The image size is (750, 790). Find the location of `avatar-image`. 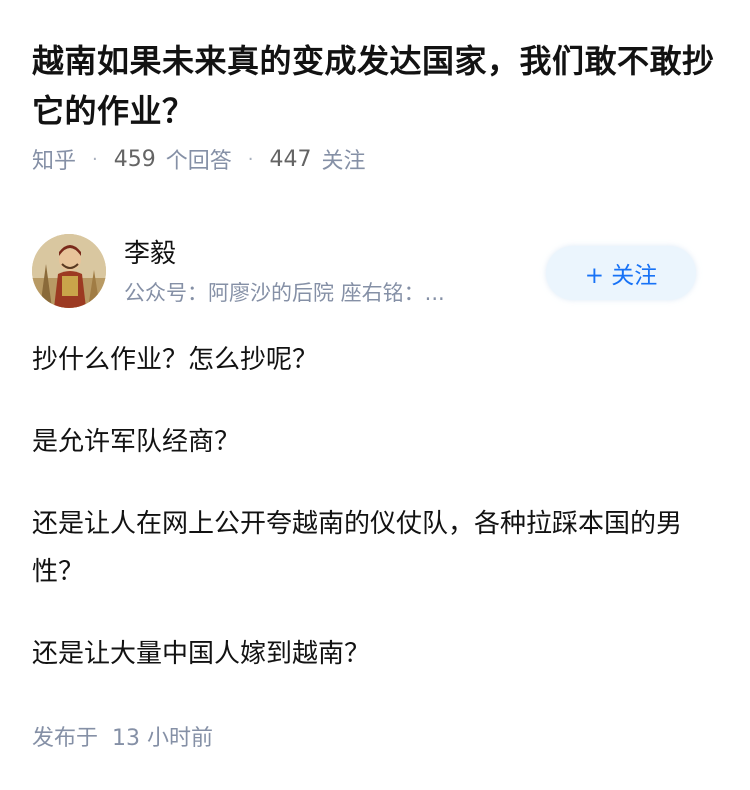

avatar-image is located at coordinates (69, 271).